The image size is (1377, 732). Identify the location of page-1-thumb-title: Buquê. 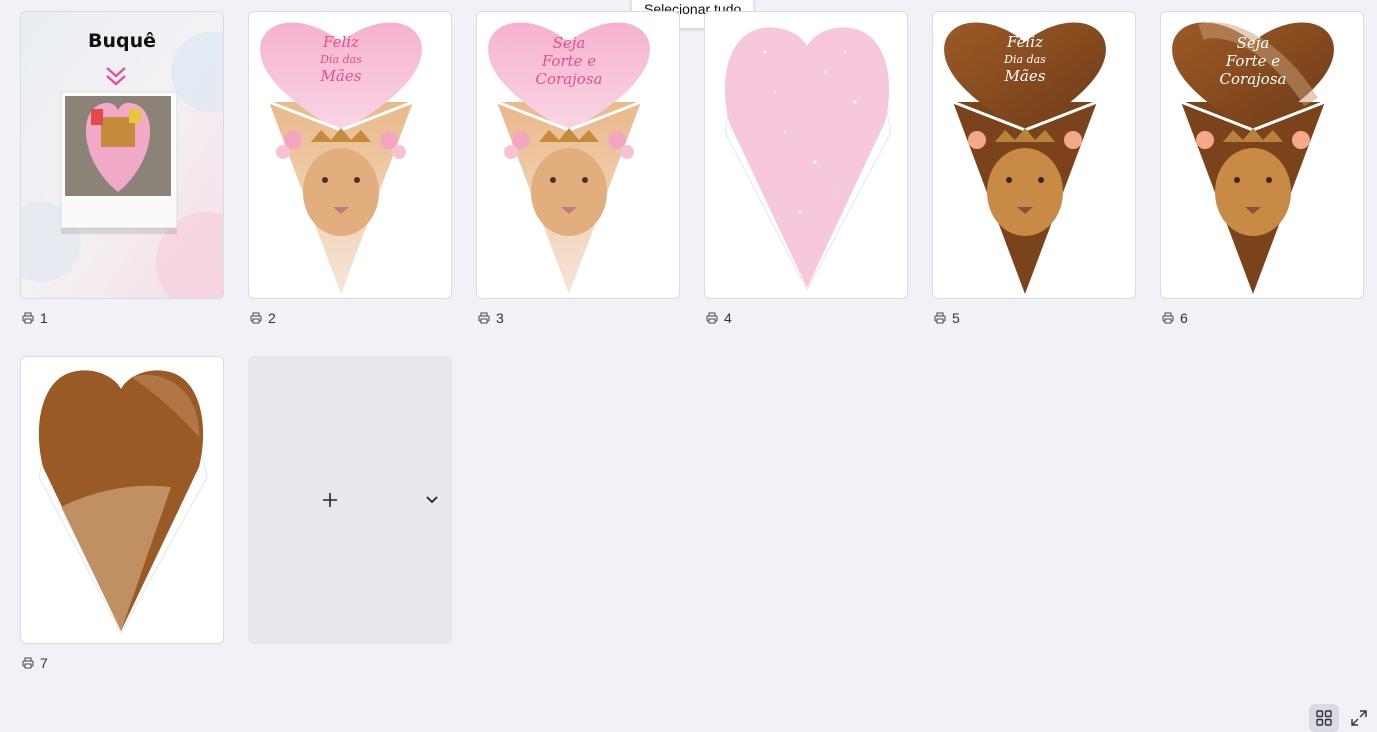
(122, 41).